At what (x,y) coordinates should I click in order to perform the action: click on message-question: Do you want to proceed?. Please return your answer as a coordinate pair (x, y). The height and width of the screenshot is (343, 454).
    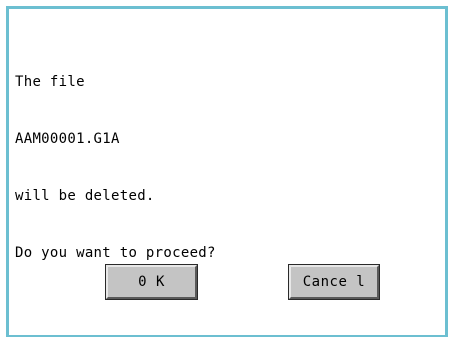
    Looking at the image, I should click on (115, 253).